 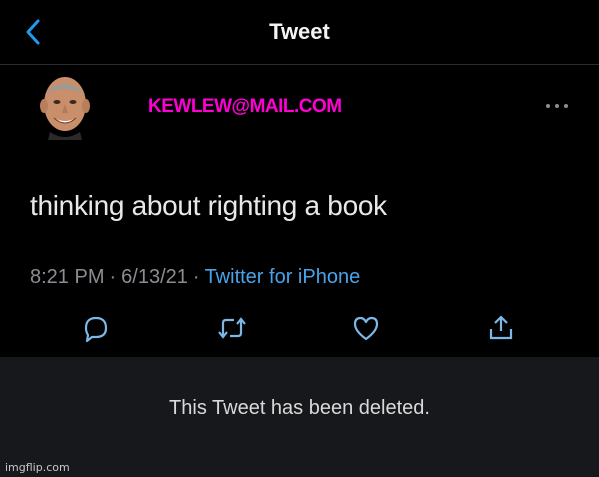 I want to click on retweet-icon, so click(x=232, y=328).